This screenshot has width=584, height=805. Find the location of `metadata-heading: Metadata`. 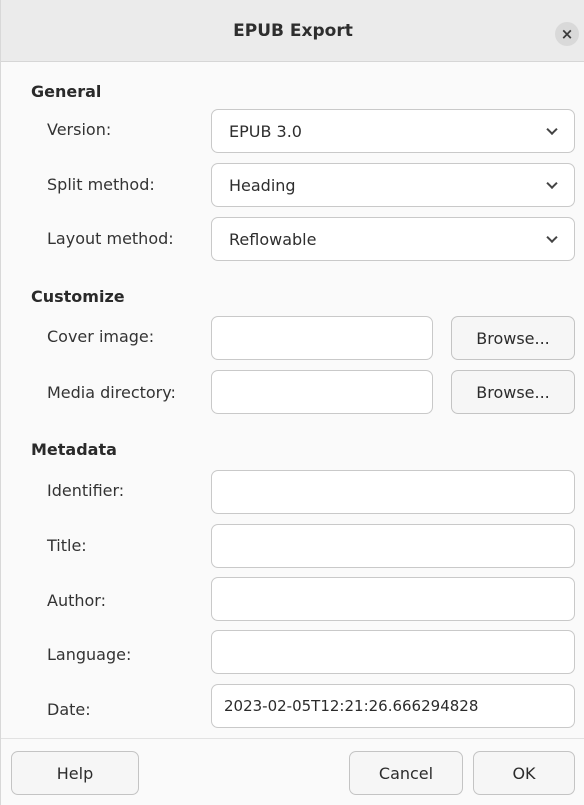

metadata-heading: Metadata is located at coordinates (74, 449).